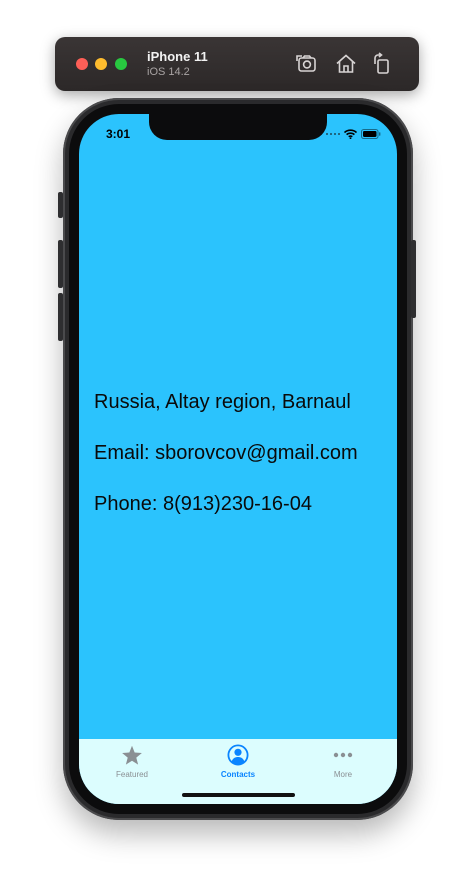 Image resolution: width=475 pixels, height=893 pixels. I want to click on tab-contacts-label: Contacts, so click(238, 774).